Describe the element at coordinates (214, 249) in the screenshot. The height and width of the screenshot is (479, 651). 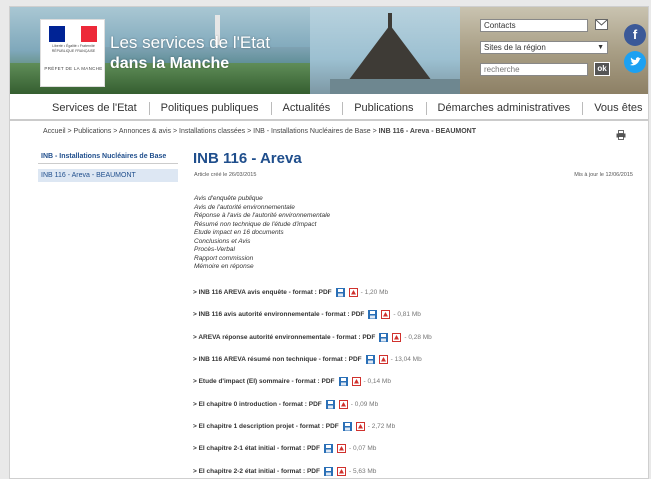
I see `summary-line: Procès-Verbal` at that location.